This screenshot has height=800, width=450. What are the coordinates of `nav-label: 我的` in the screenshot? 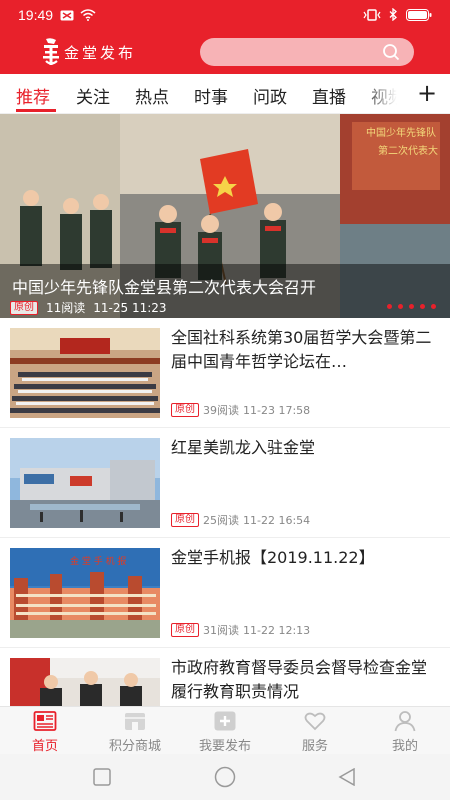 It's located at (404, 746).